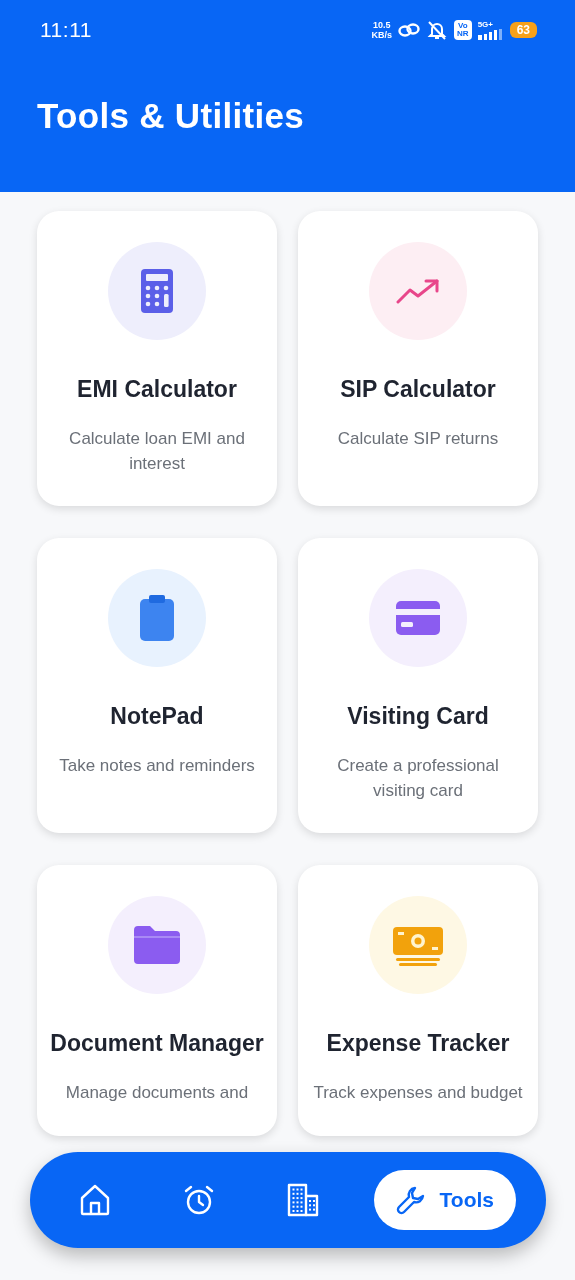 The height and width of the screenshot is (1280, 575). Describe the element at coordinates (418, 685) in the screenshot. I see `tool-card: Visiting Card Create a professional visiting card` at that location.